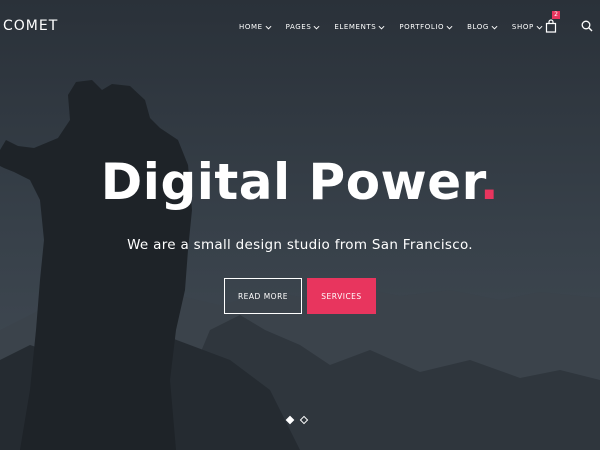  Describe the element at coordinates (422, 27) in the screenshot. I see `nav-item-label: PORTFOLIO` at that location.